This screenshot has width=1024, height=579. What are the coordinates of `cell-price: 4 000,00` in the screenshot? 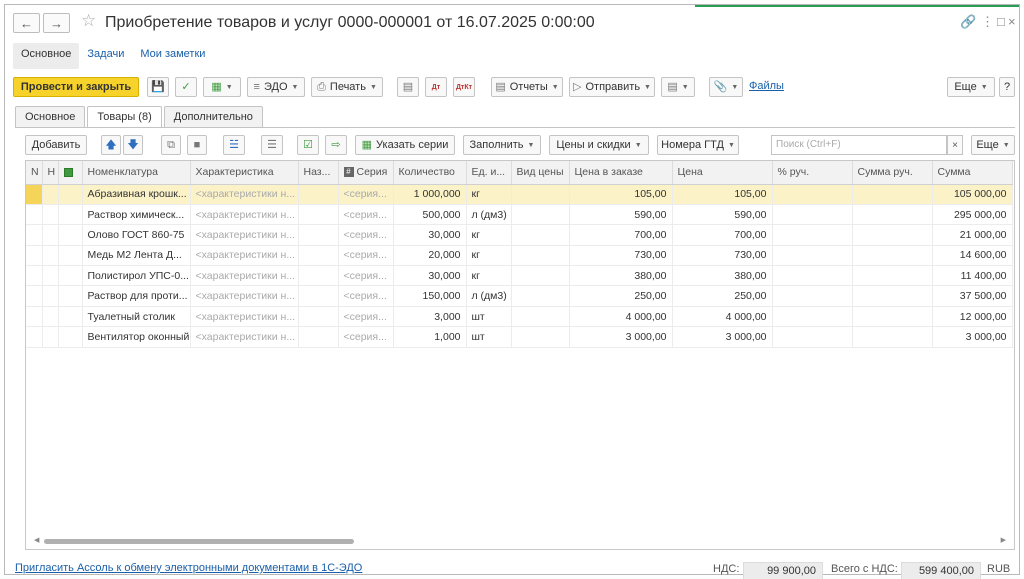 It's located at (722, 317).